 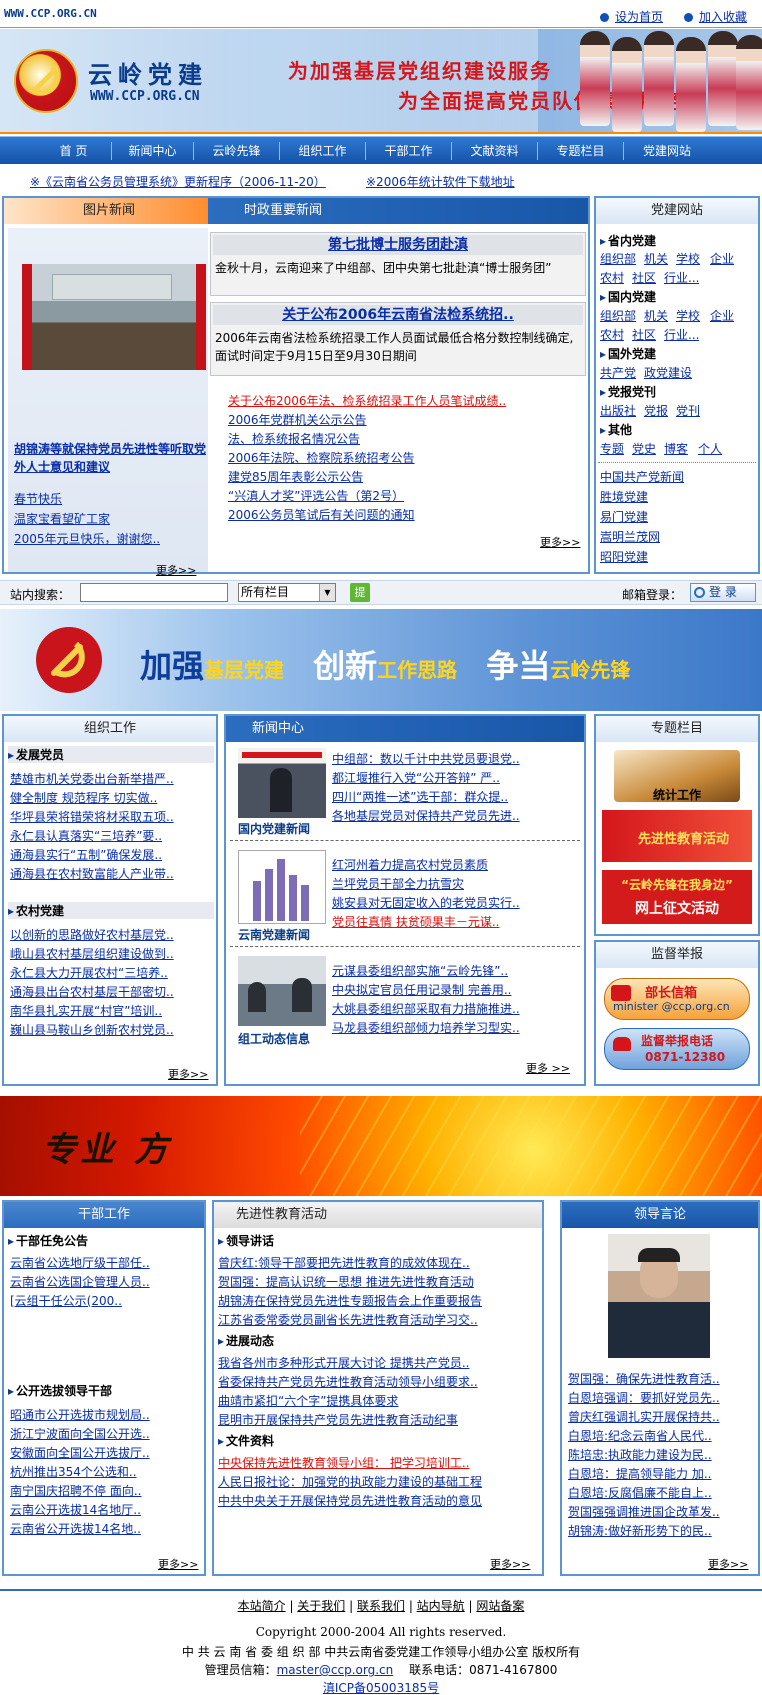 I want to click on picnews-link: 温家宝看望矿工家, so click(x=62, y=518).